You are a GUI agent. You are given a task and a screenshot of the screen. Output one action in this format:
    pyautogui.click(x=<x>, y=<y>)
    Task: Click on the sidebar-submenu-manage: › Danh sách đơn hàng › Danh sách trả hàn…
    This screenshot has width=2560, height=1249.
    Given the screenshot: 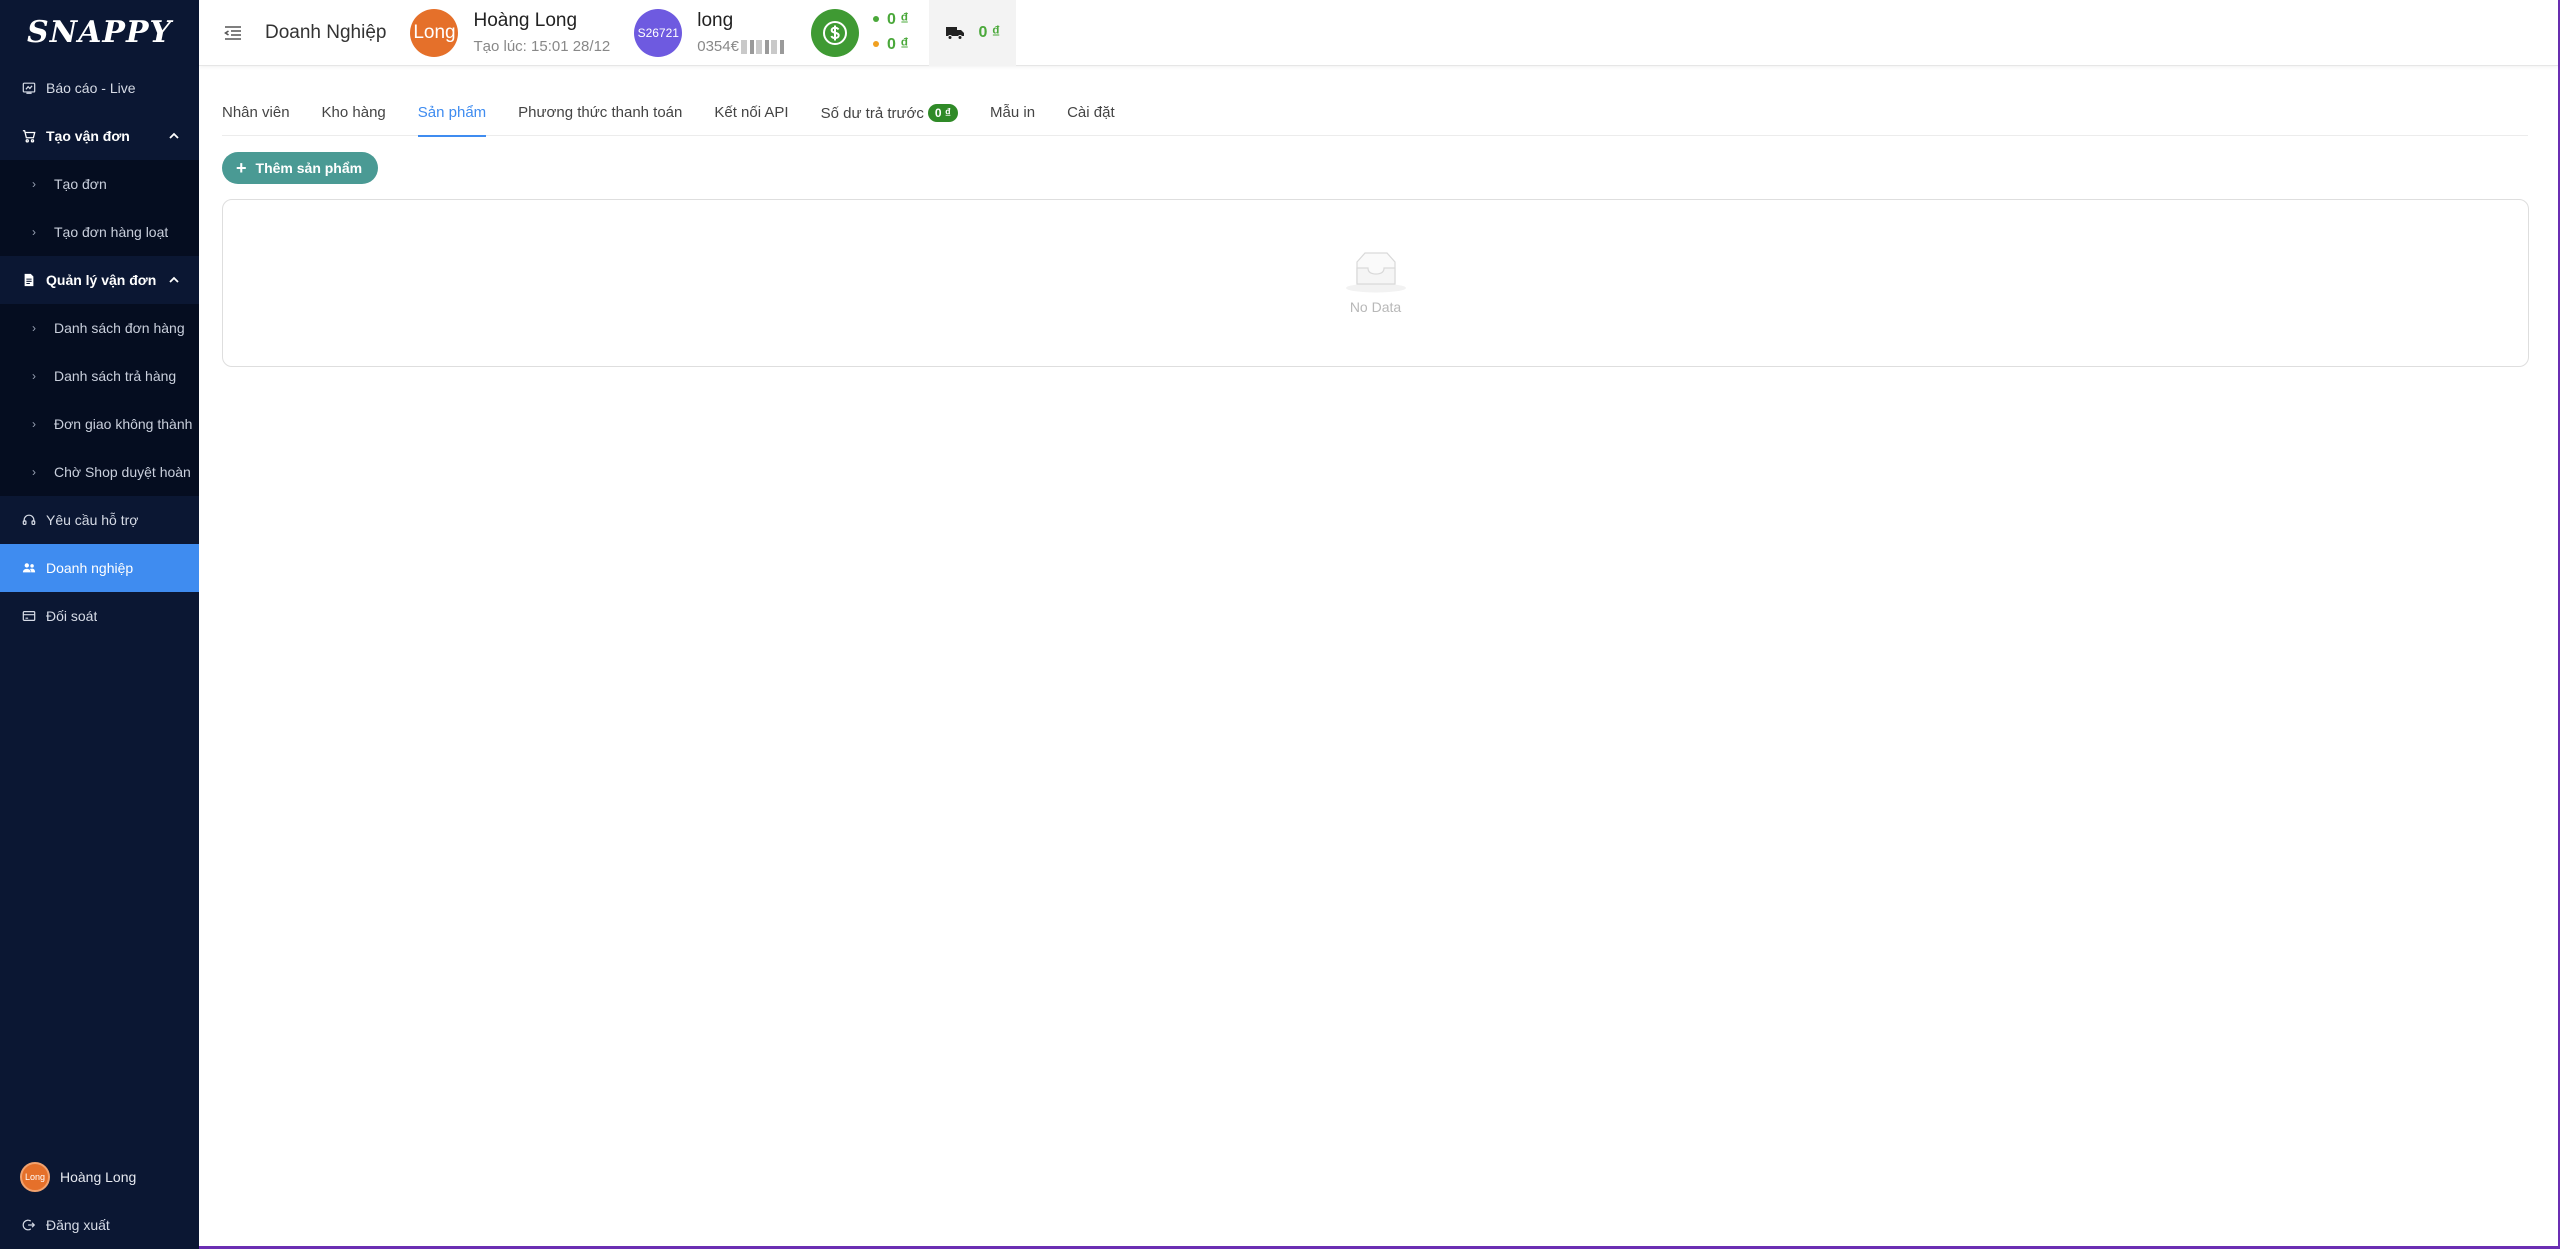 What is the action you would take?
    pyautogui.click(x=99, y=400)
    